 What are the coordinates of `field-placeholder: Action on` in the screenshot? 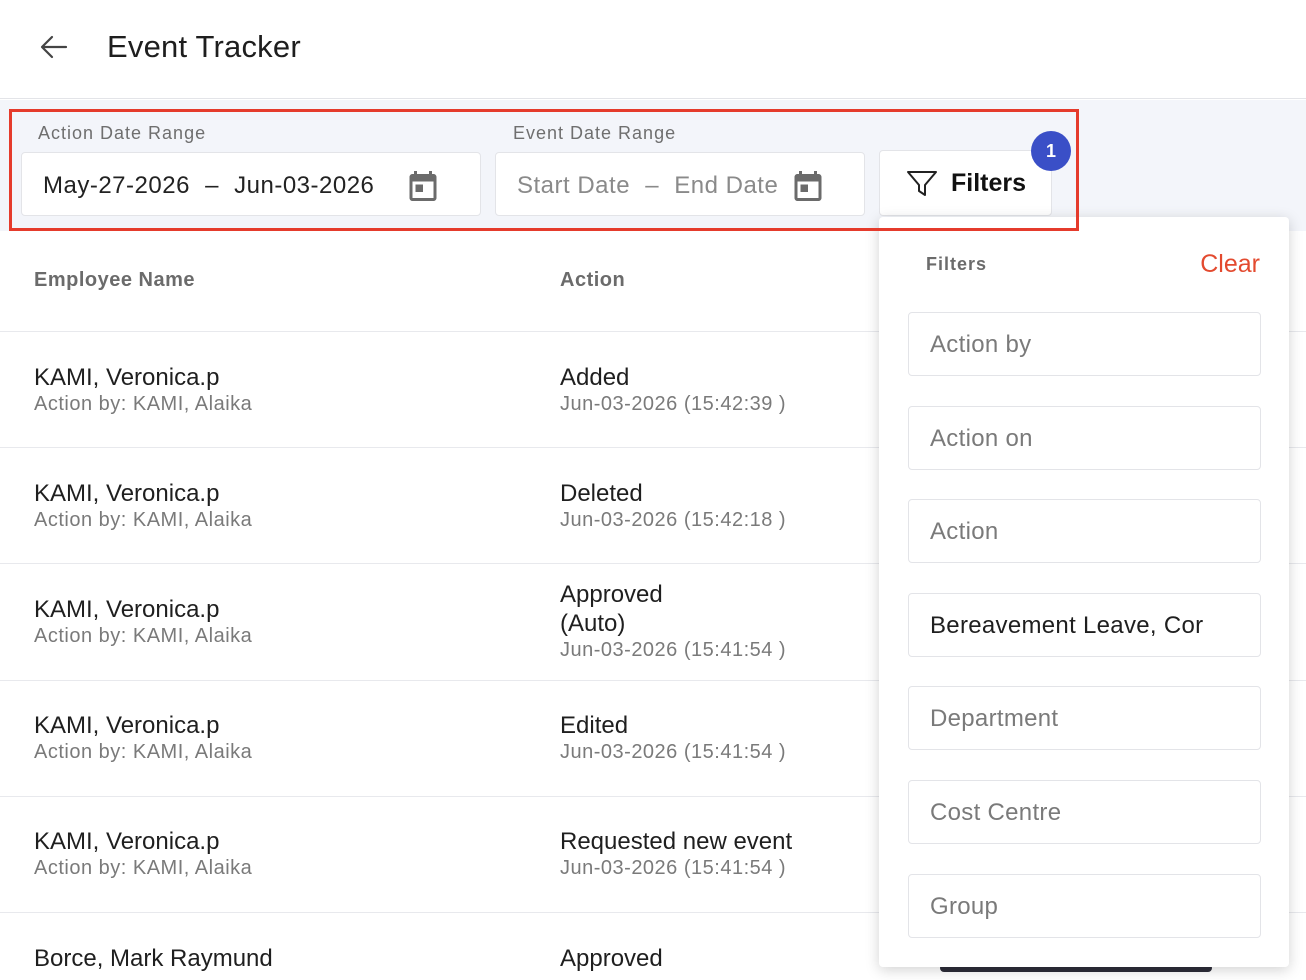 It's located at (981, 438).